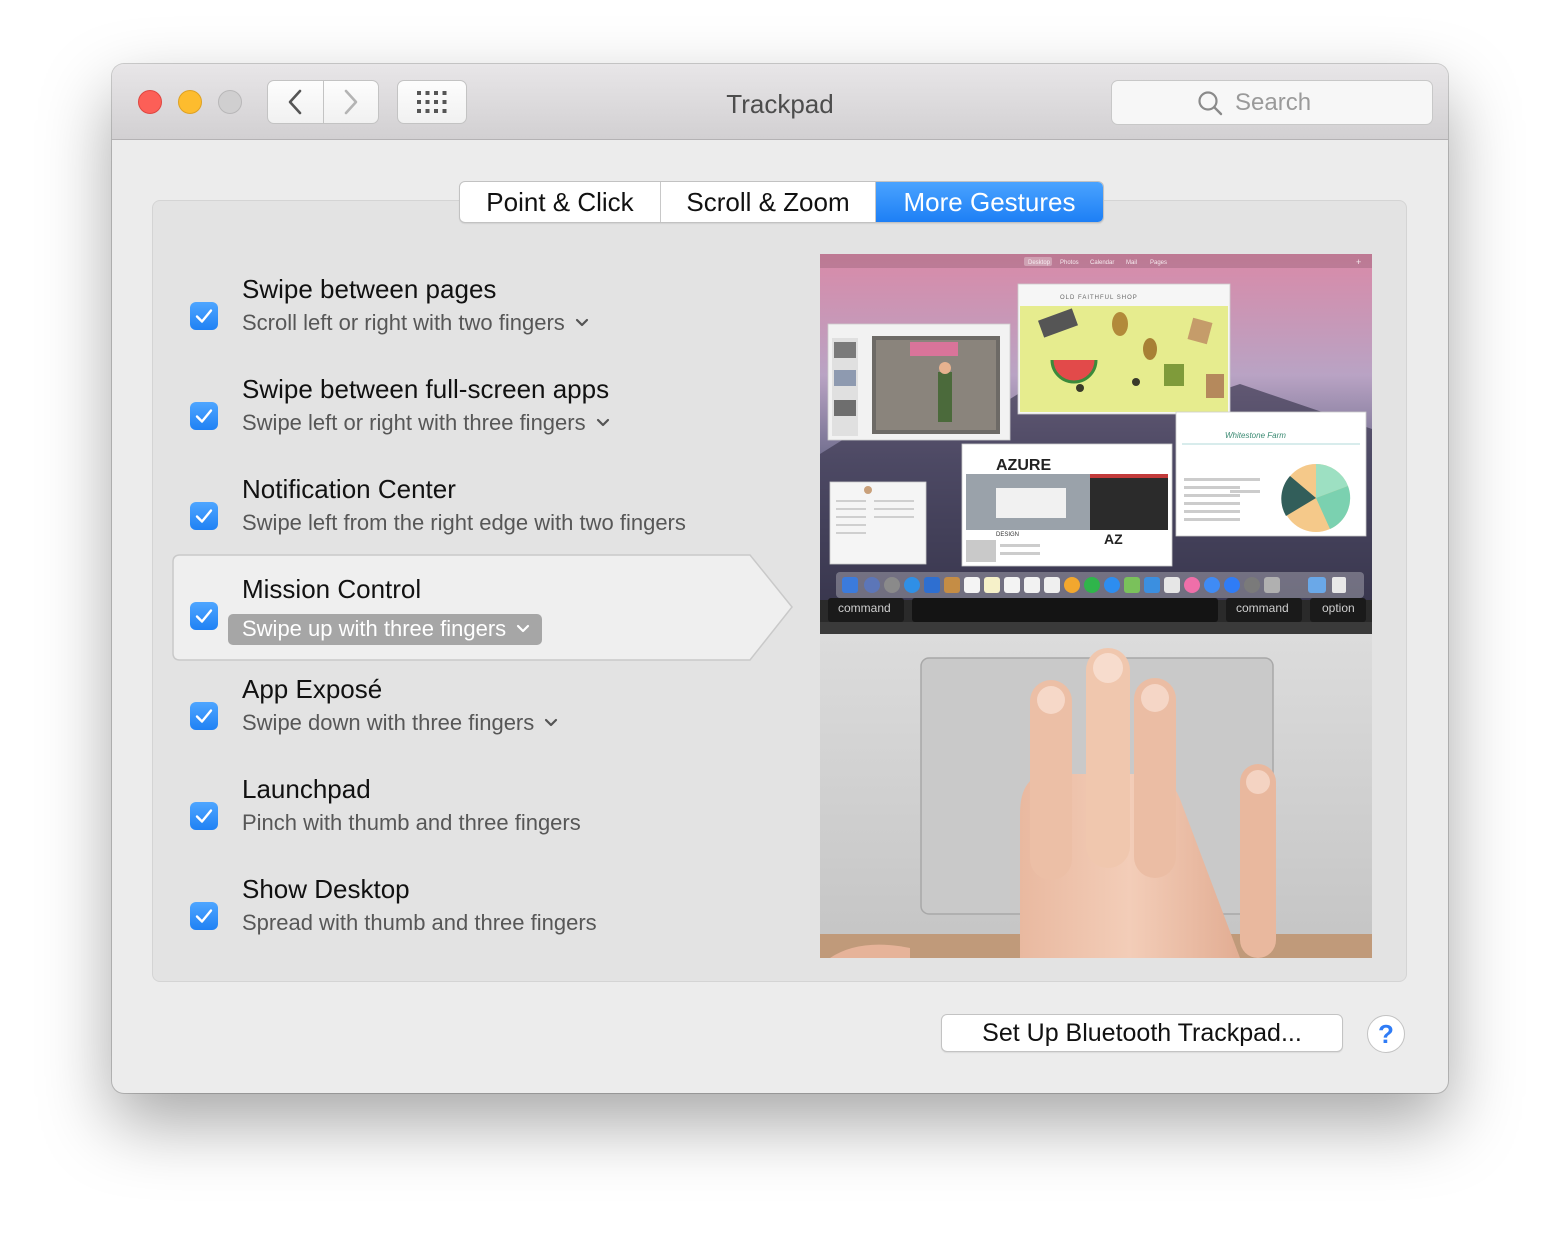  I want to click on swipe-pages-checkbox, so click(204, 316).